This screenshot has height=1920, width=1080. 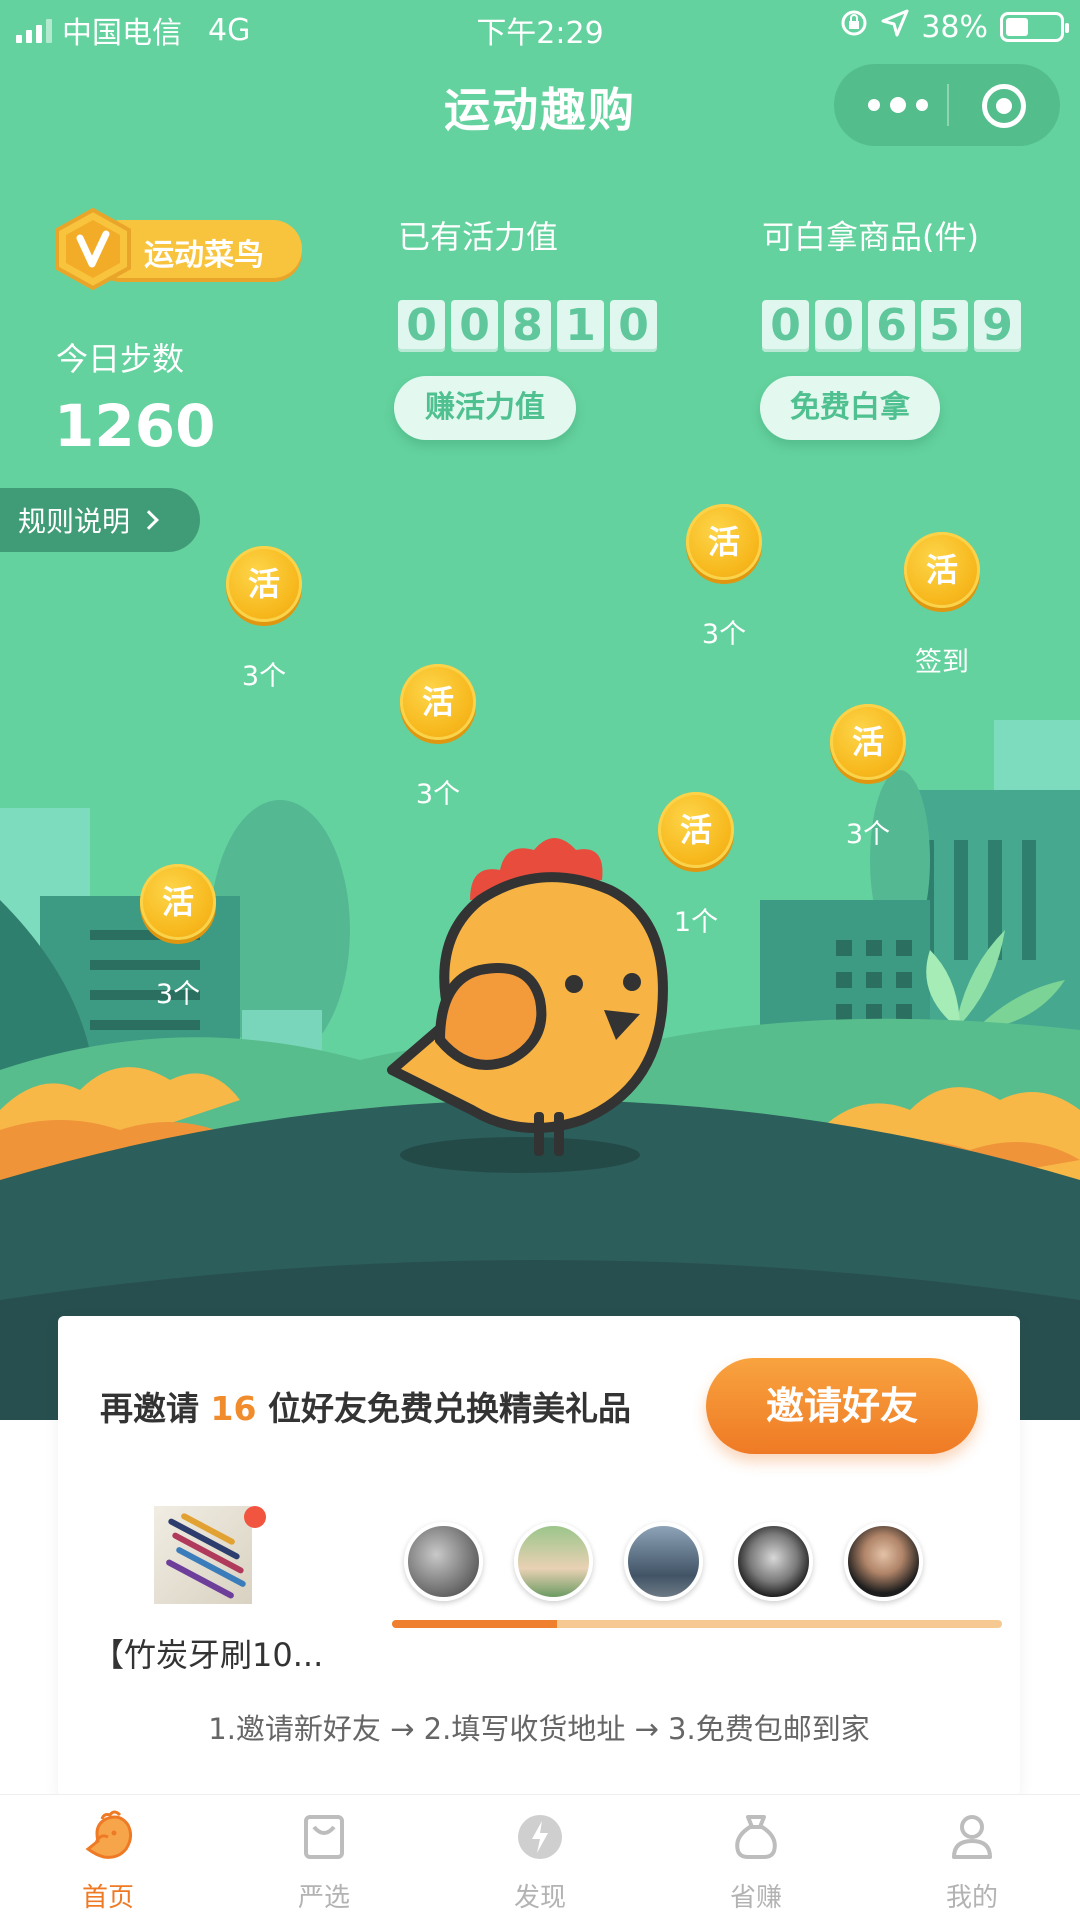 I want to click on steps-value: 1260, so click(x=135, y=426).